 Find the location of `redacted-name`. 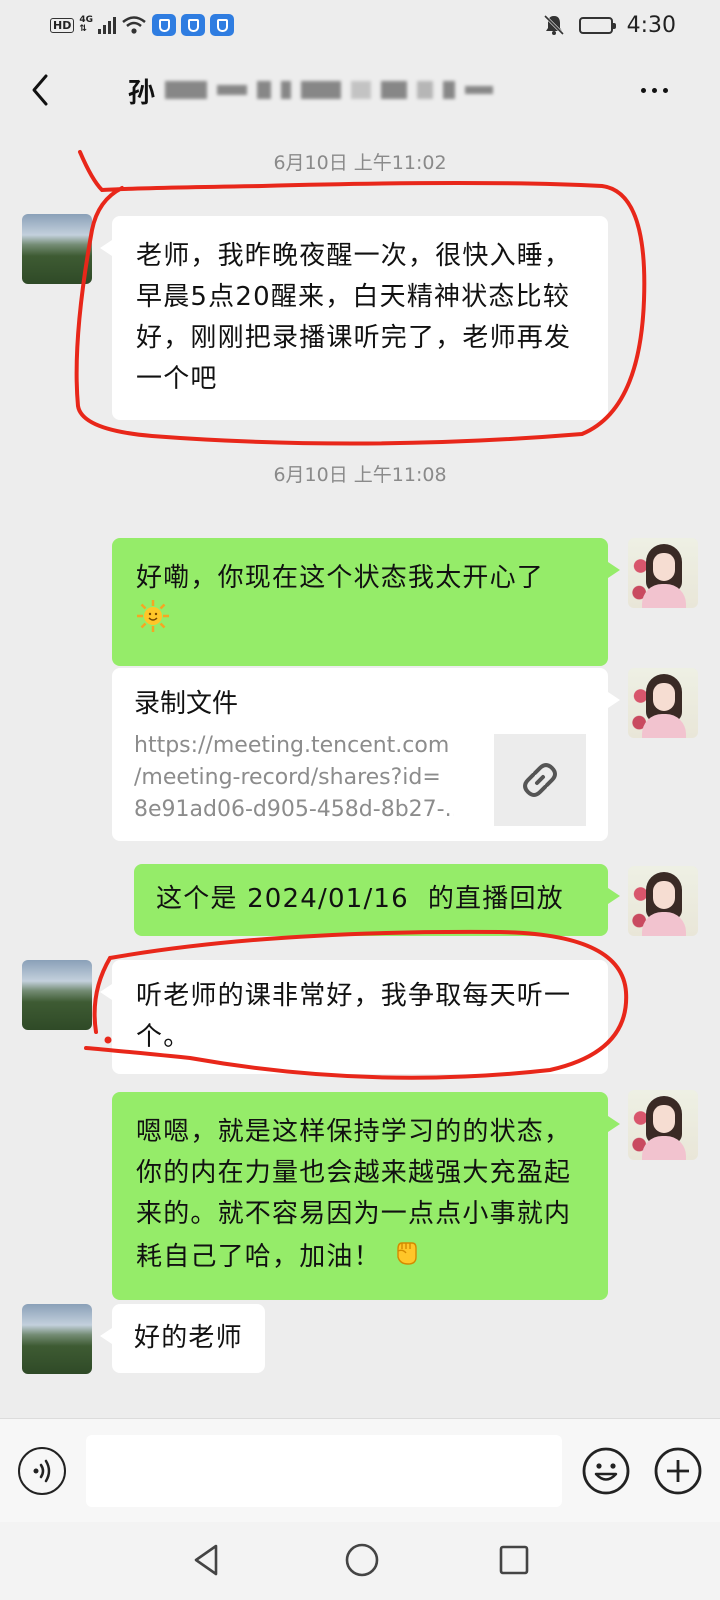

redacted-name is located at coordinates (329, 90).